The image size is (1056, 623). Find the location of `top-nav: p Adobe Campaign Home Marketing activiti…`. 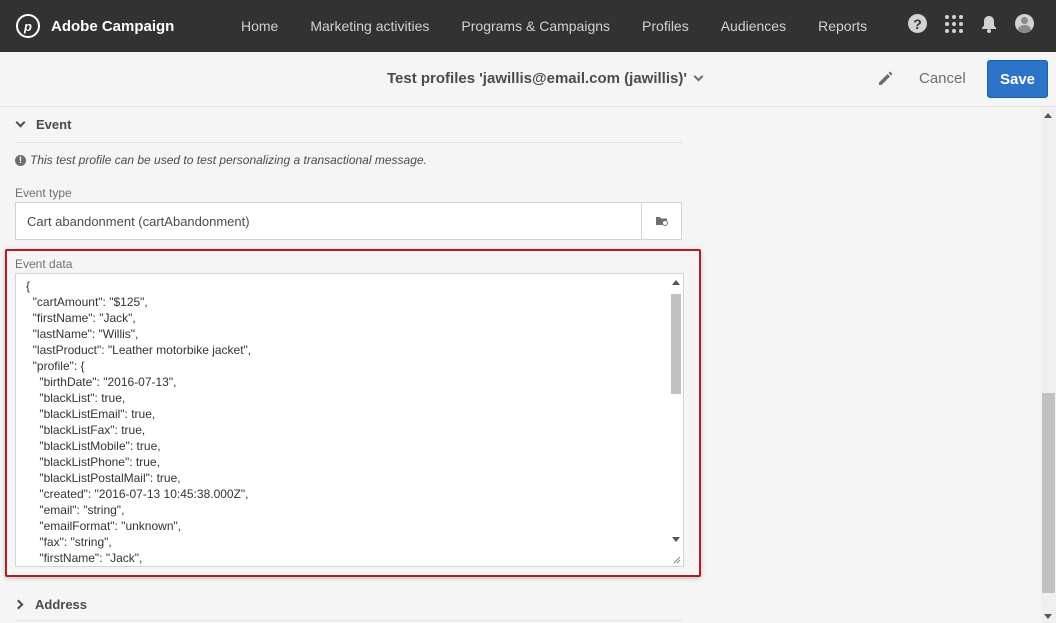

top-nav: p Adobe Campaign Home Marketing activiti… is located at coordinates (528, 26).